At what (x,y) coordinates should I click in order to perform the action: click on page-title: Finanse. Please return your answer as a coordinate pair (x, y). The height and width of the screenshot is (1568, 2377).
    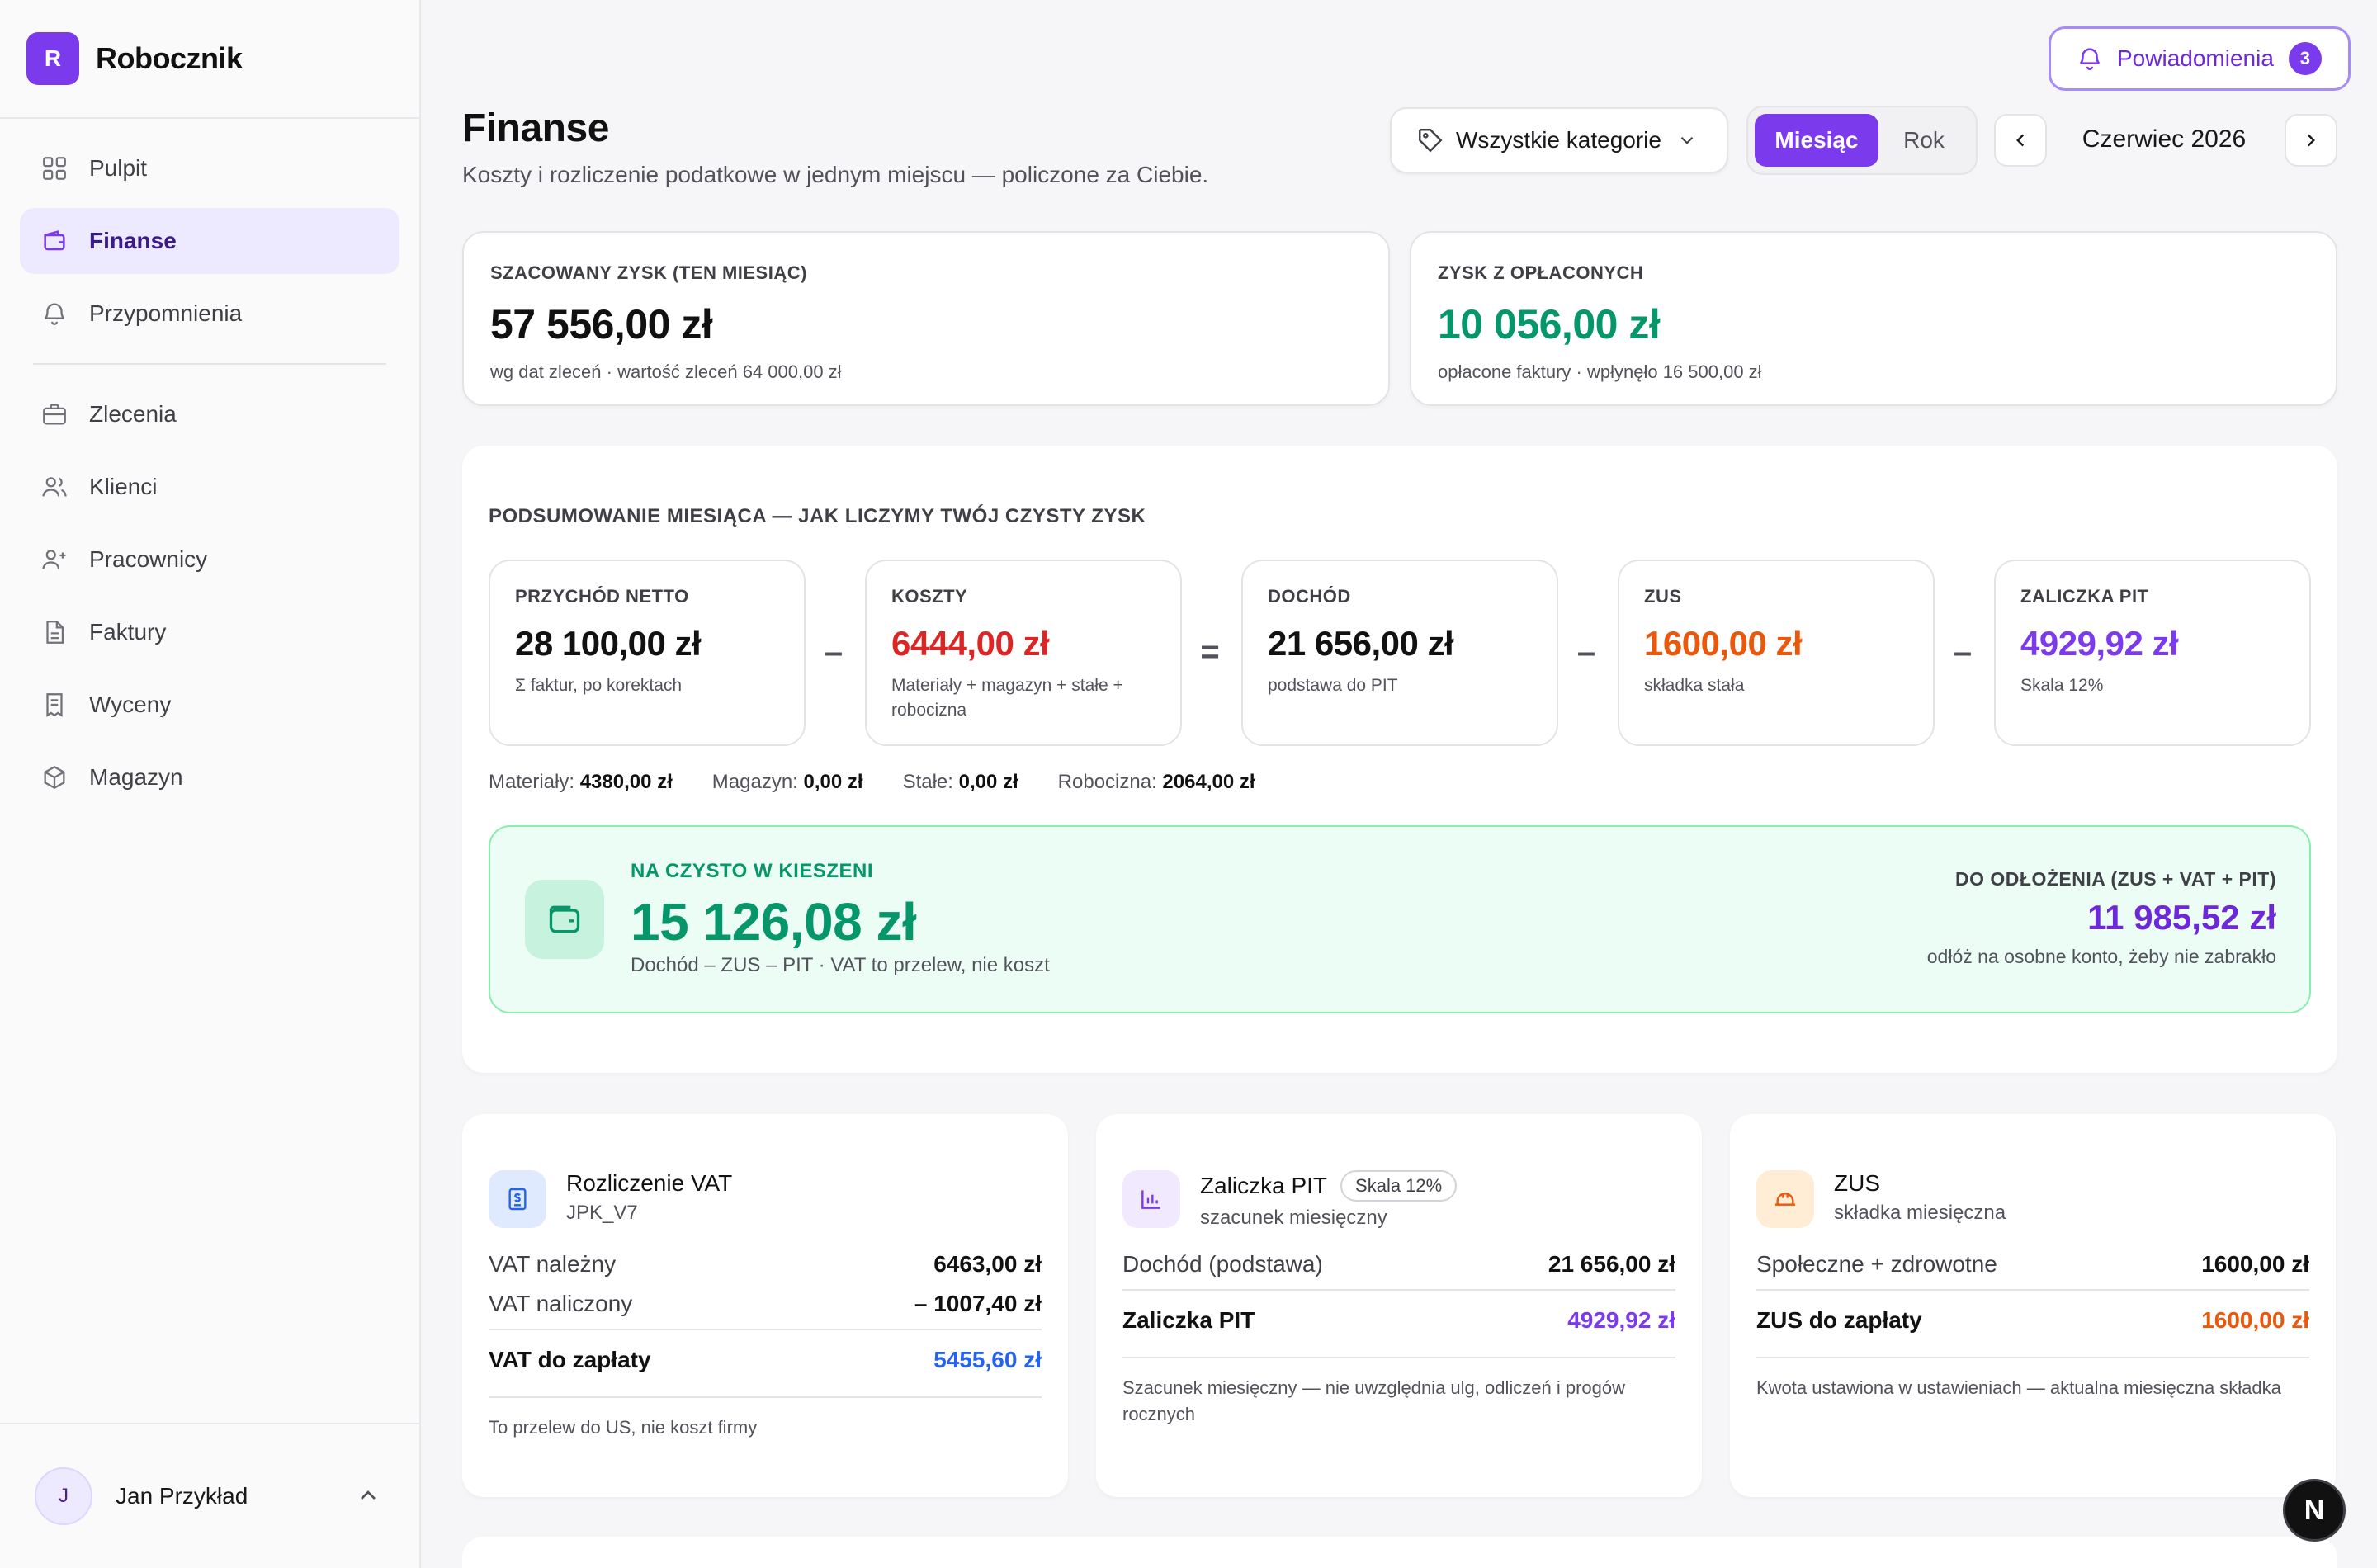
    Looking at the image, I should click on (535, 128).